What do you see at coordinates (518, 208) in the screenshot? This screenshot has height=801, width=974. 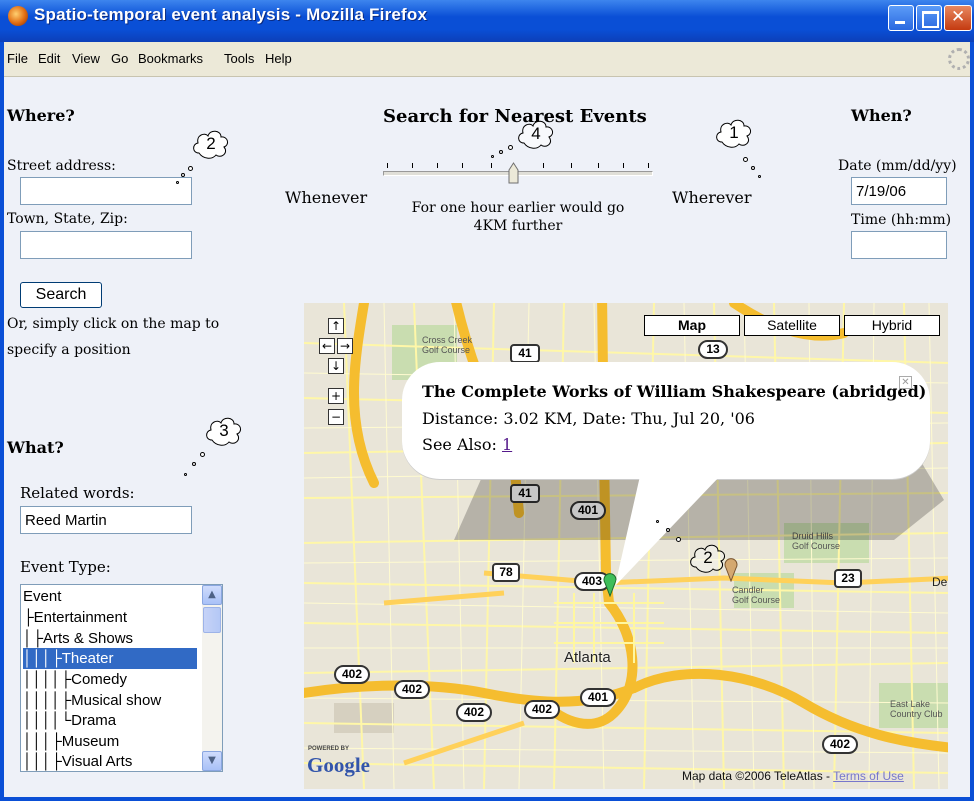 I see `slider-caption-line1: For one hour earlier would go` at bounding box center [518, 208].